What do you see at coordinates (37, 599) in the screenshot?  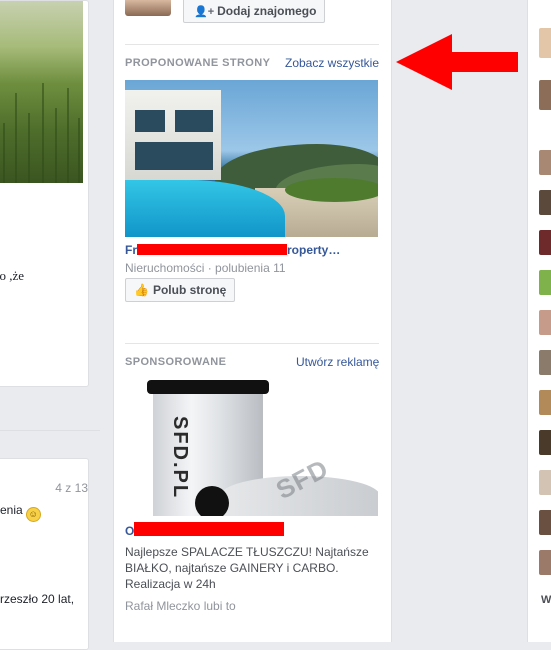 I see `post-text-line-2: rzeszło 20 lat,` at bounding box center [37, 599].